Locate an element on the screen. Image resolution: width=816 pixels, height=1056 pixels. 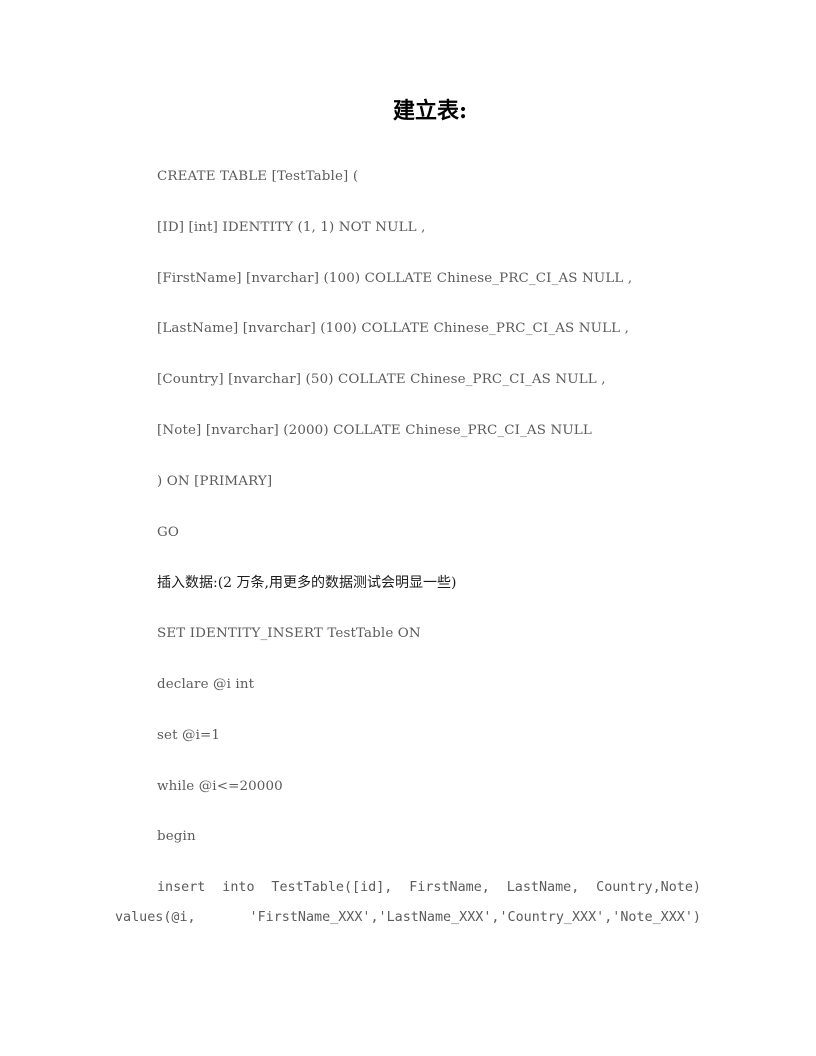
code-line-on-primary: ) ON [PRIMARY] is located at coordinates (215, 481).